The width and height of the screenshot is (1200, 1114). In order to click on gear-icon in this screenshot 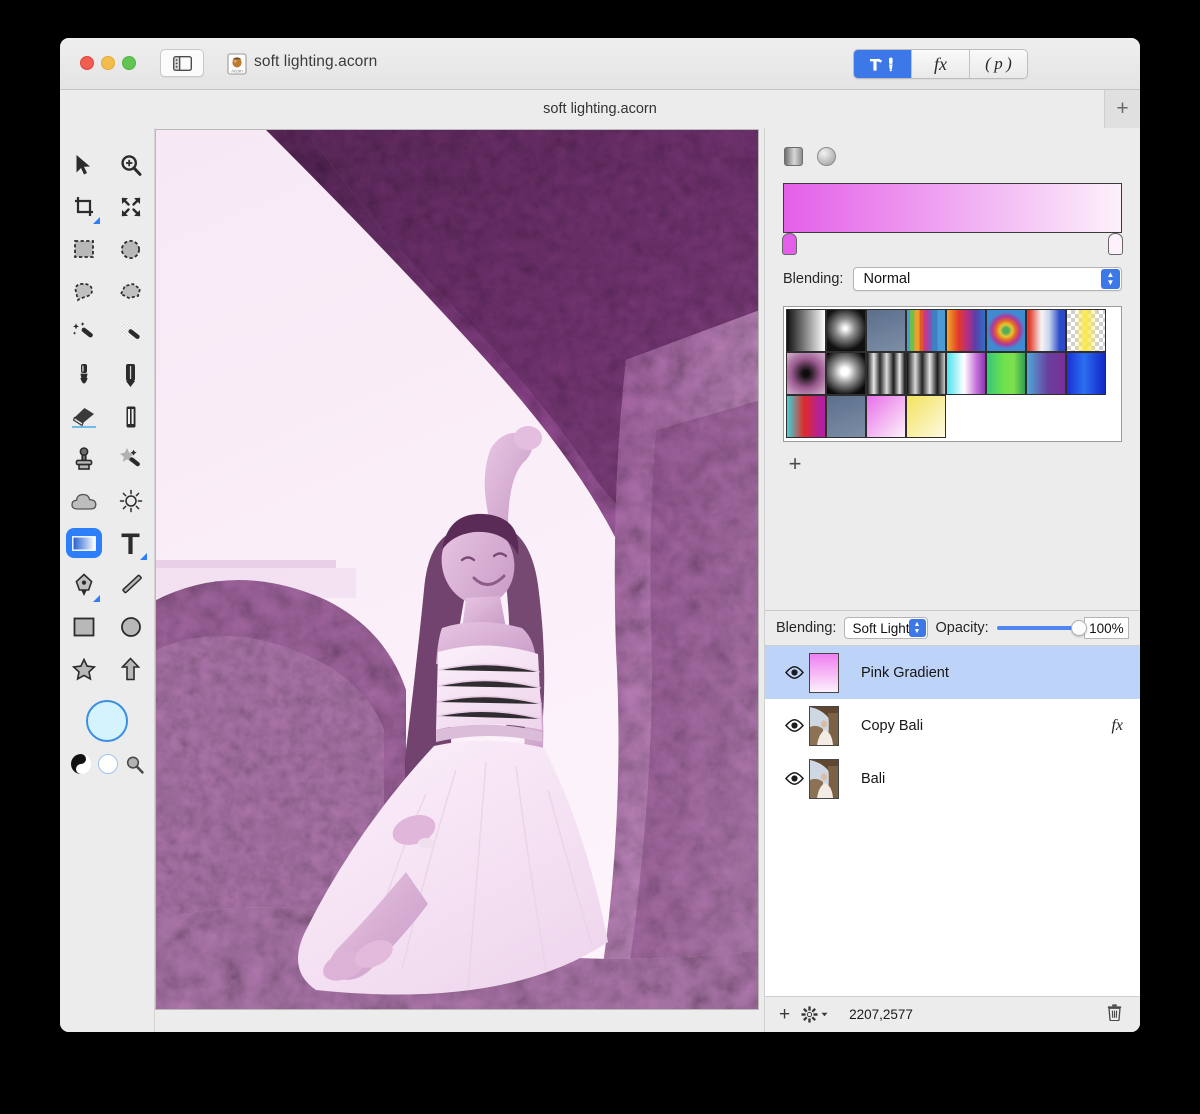, I will do `click(809, 1014)`.